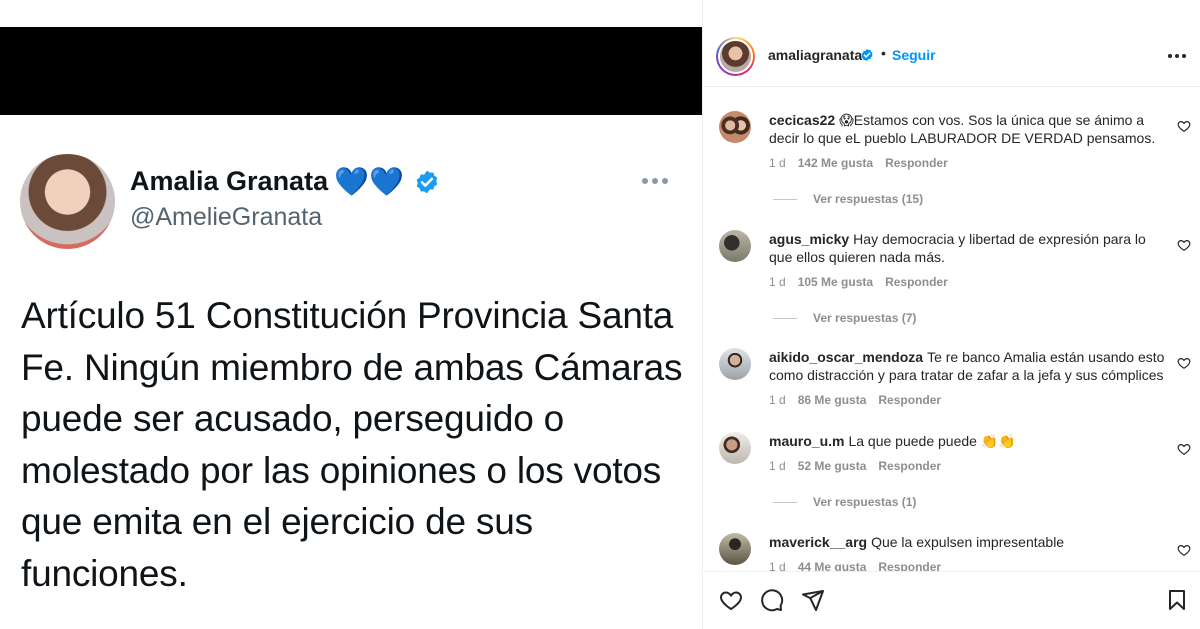 The image size is (1200, 629). I want to click on comment-meta: 1 d 52 Me gusta Responder, so click(855, 466).